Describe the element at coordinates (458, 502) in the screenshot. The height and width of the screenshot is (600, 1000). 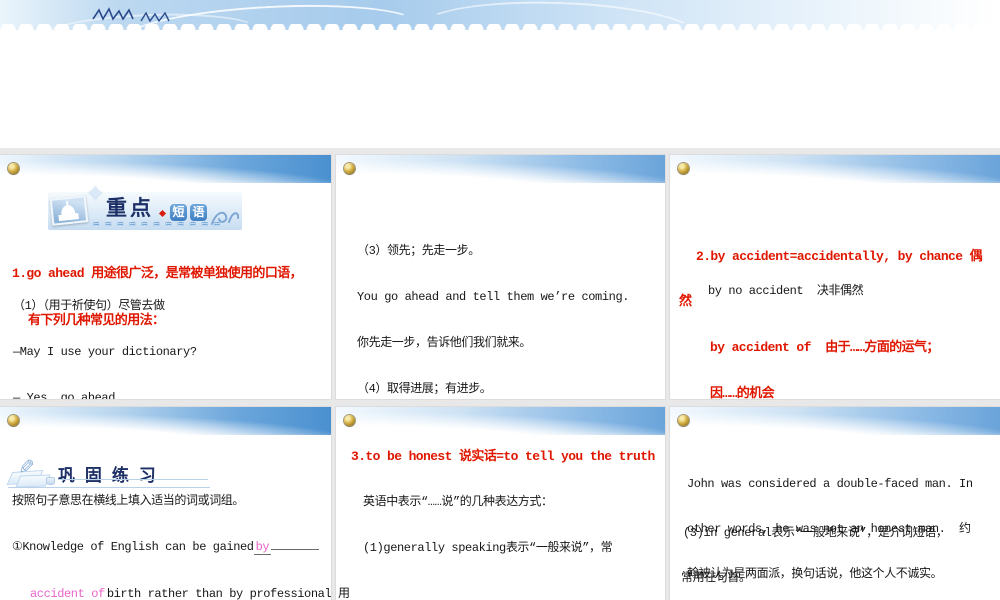
I see `text-line: 英语中表示“……说”的几种表达方式：` at that location.